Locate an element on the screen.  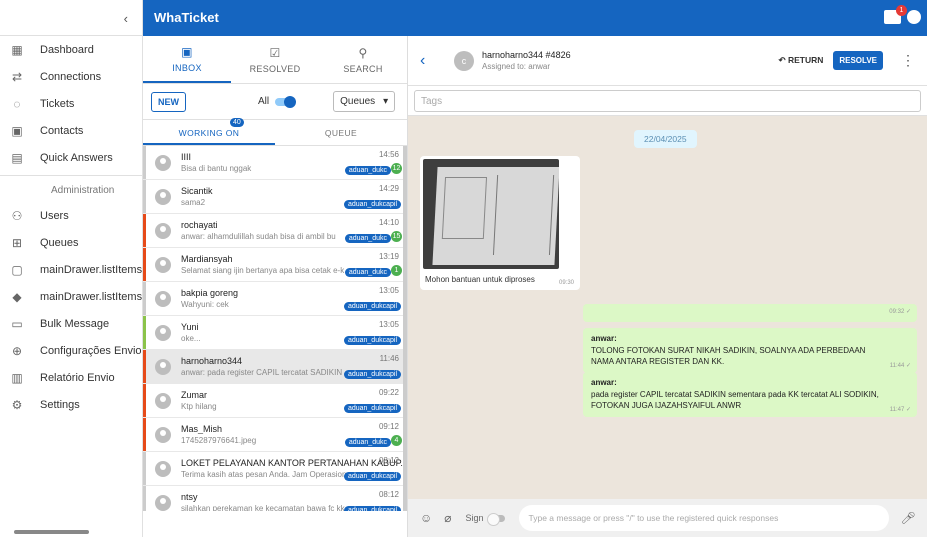
new-ticket-button: NEW is located at coordinates (168, 101).